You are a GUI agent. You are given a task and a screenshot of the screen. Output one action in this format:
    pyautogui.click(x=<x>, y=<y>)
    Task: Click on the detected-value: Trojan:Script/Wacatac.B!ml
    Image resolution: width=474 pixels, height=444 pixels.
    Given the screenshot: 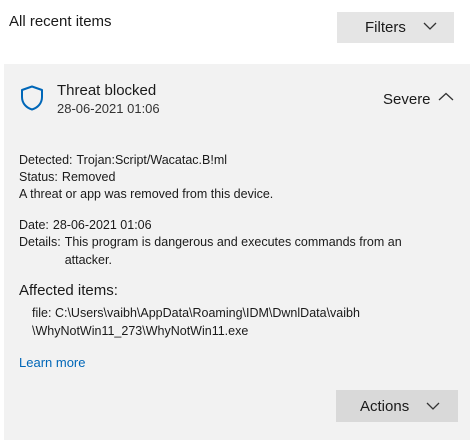 What is the action you would take?
    pyautogui.click(x=152, y=160)
    